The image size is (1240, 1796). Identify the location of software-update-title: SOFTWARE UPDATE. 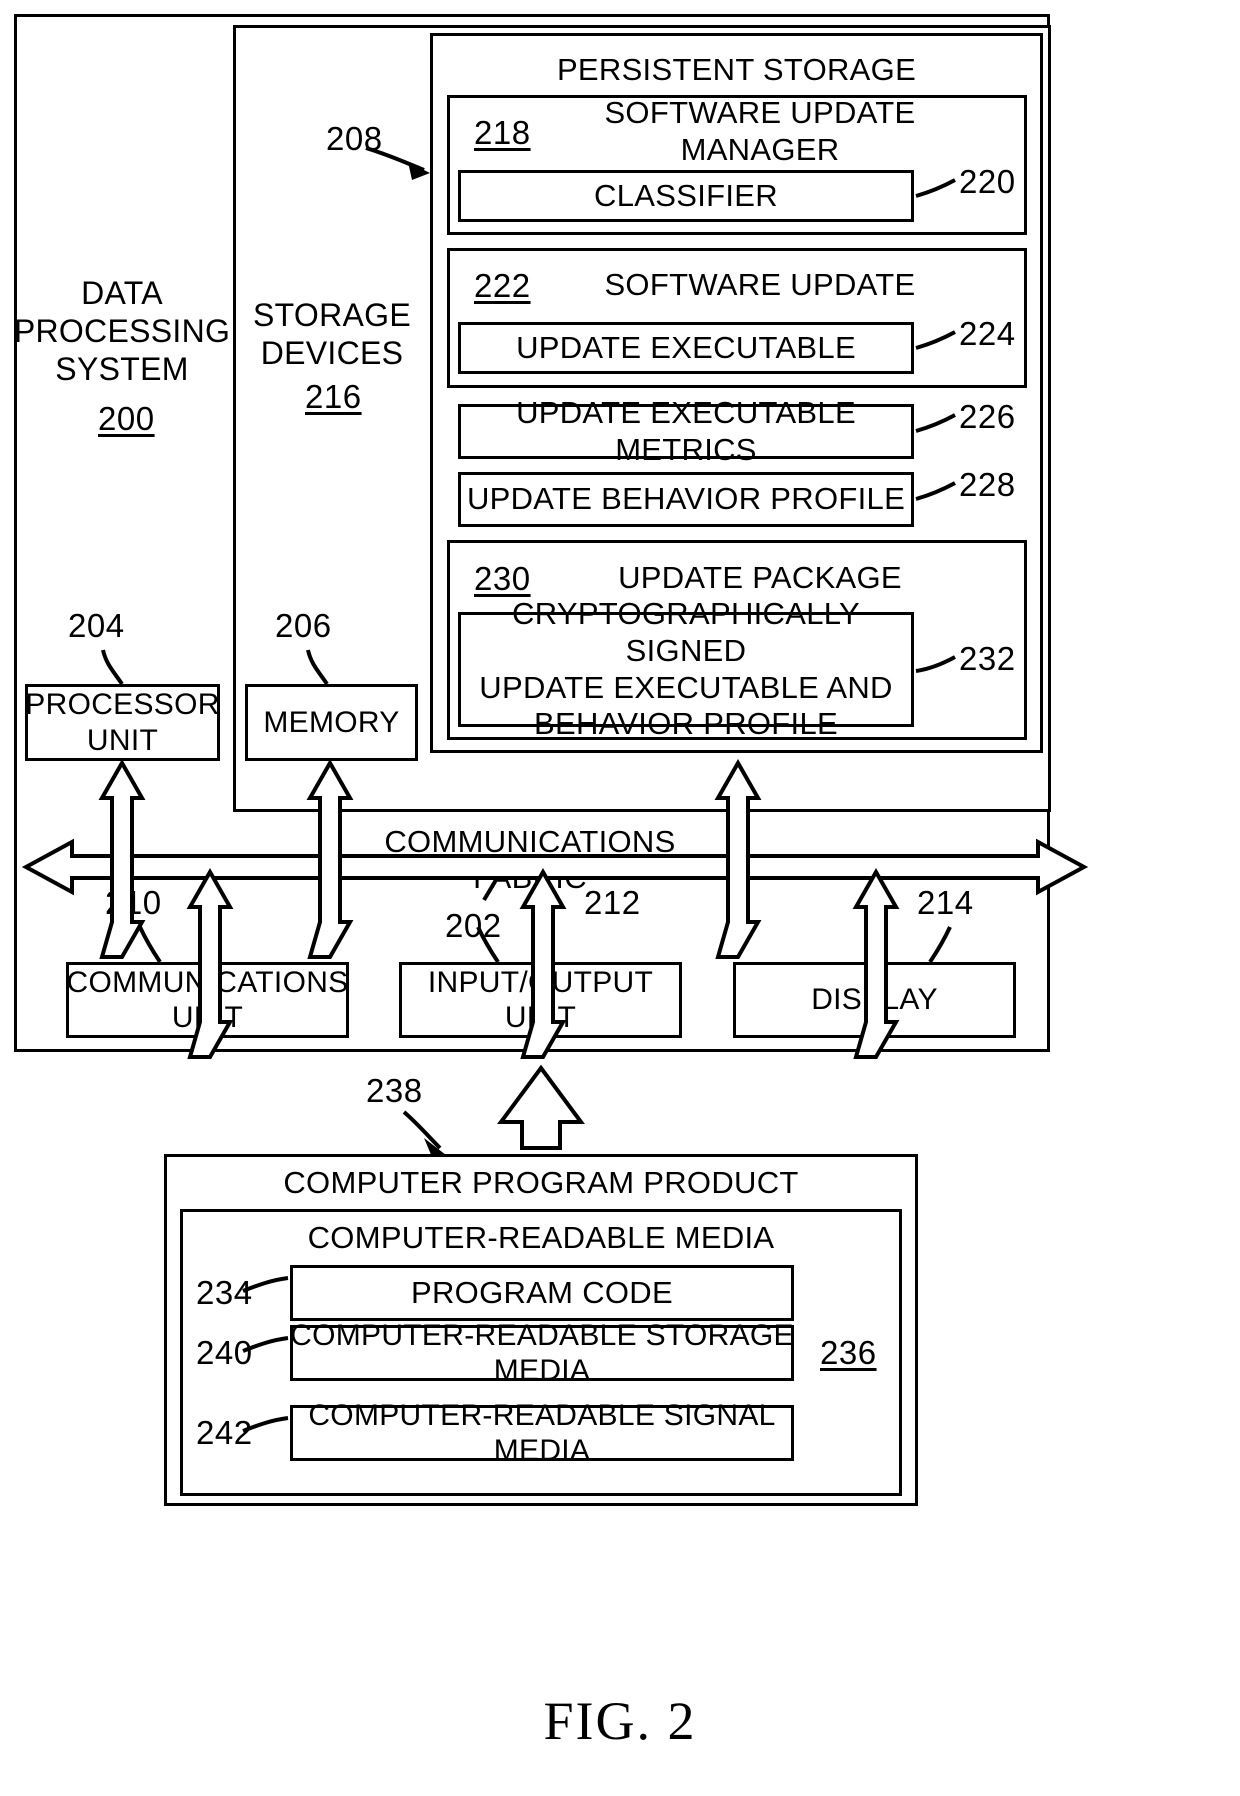
(760, 284).